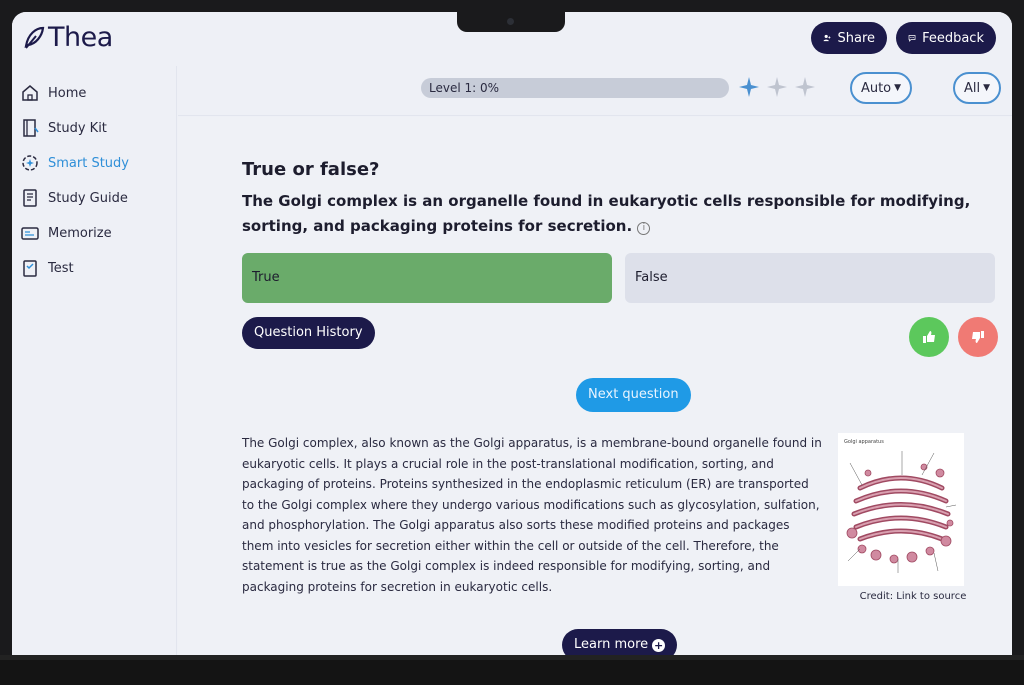  I want to click on thumbs-up-icon, so click(929, 337).